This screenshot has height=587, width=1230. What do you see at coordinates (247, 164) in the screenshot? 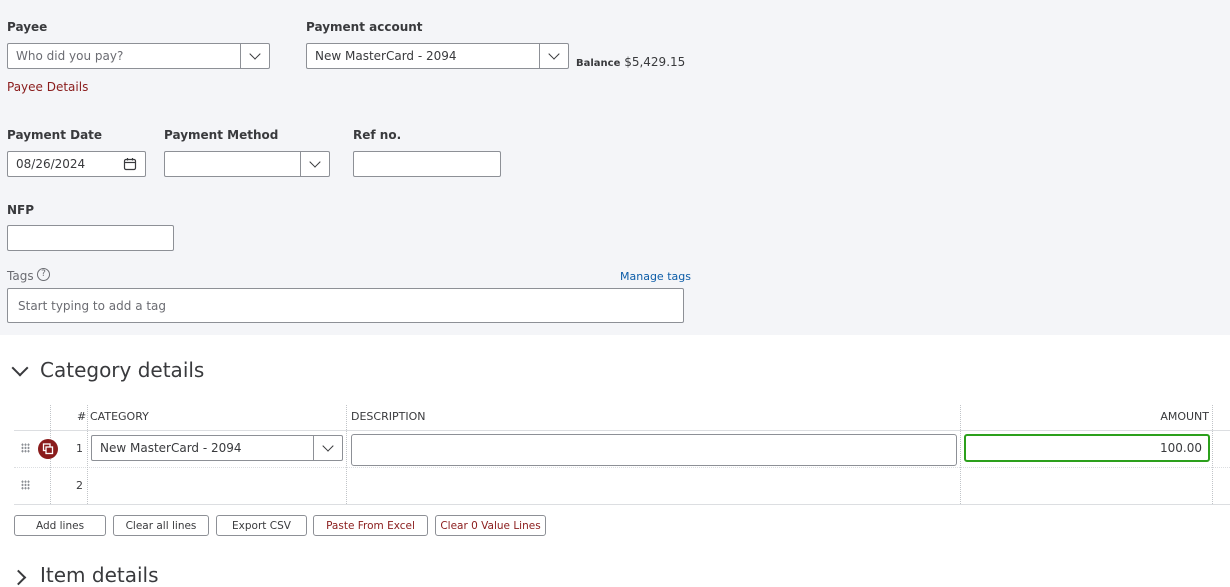
I see `payment-method-select` at bounding box center [247, 164].